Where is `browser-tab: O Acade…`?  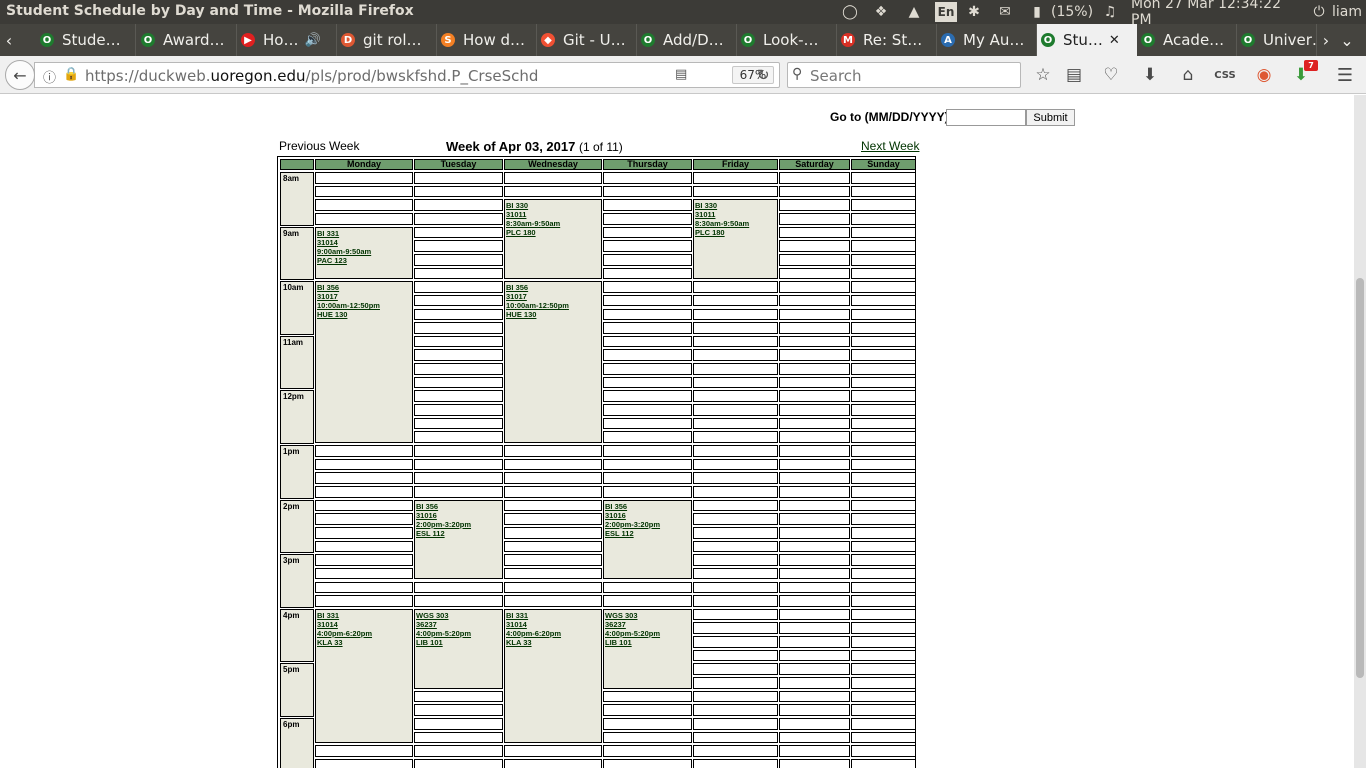 browser-tab: O Acade… is located at coordinates (1187, 40).